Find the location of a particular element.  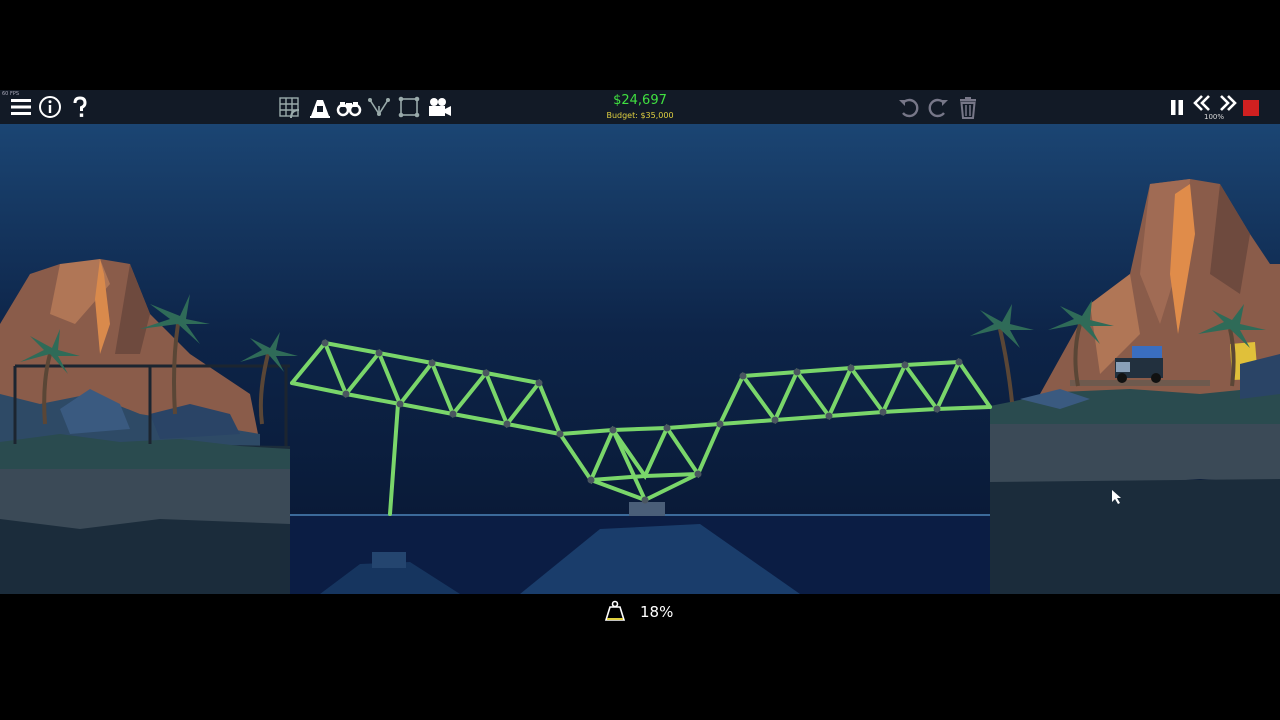

bridge-joints is located at coordinates (642, 421).